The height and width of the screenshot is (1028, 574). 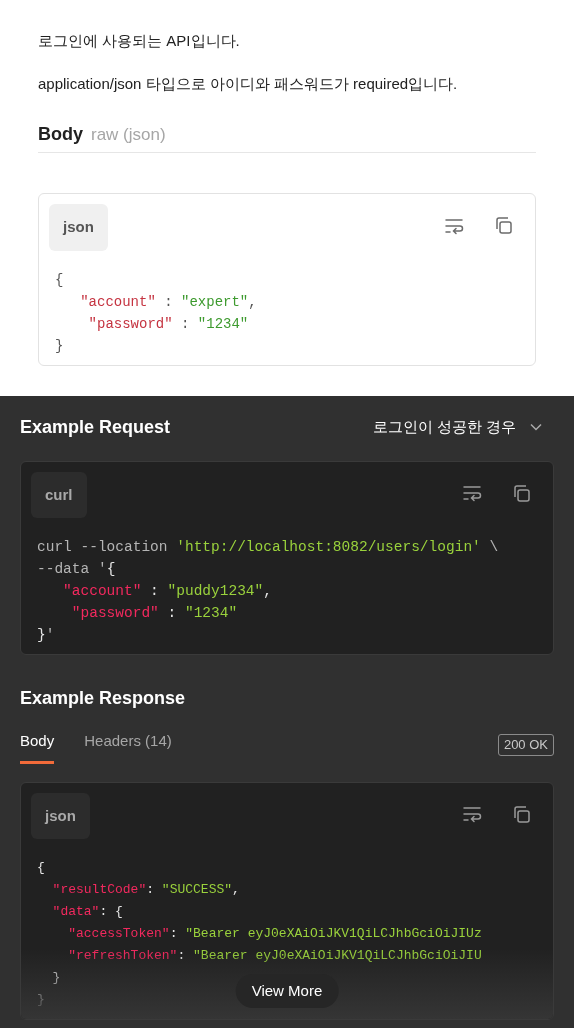 I want to click on code-line: "resultCode": "SUCCESS",, so click(x=145, y=890).